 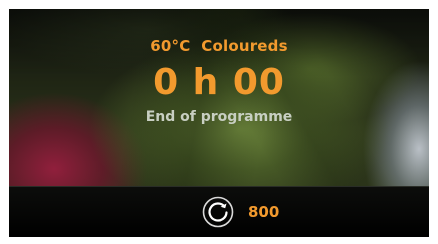 What do you see at coordinates (219, 46) in the screenshot?
I see `programme-title: 60°C Coloureds` at bounding box center [219, 46].